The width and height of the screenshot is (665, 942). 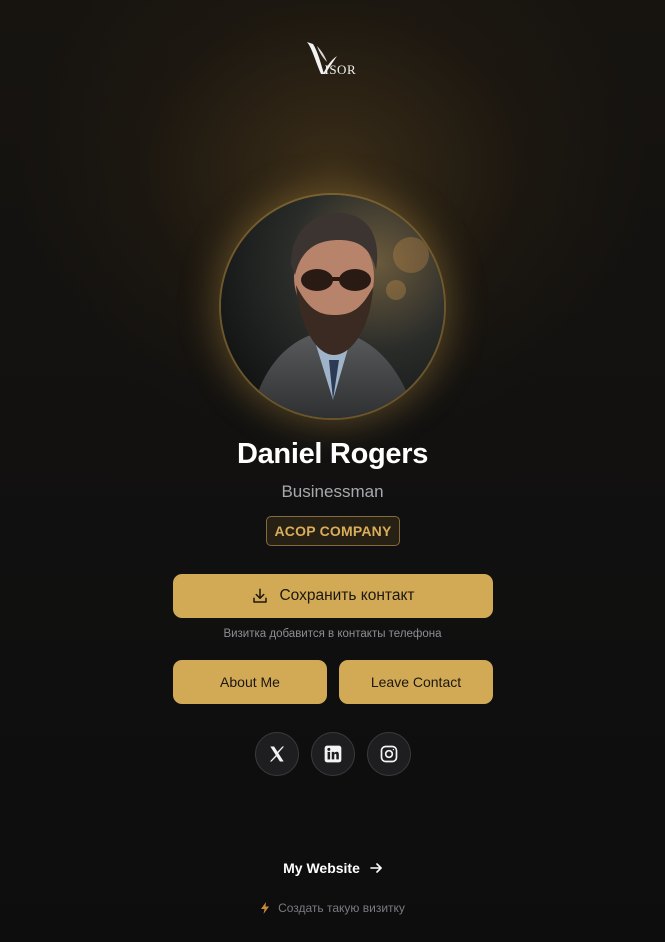 I want to click on instagram-button, so click(x=389, y=754).